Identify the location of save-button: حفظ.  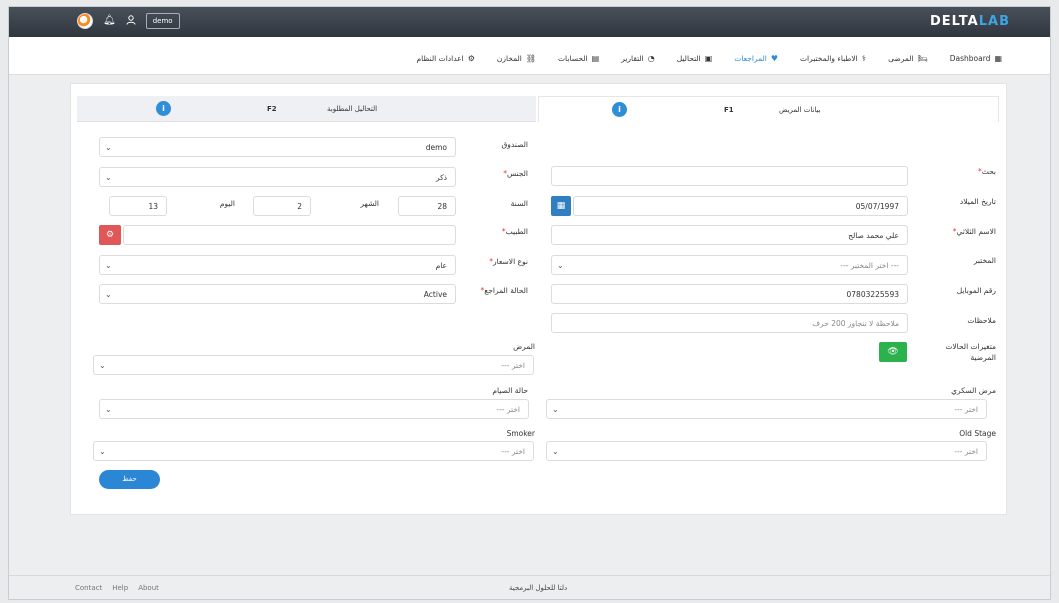
(129, 479).